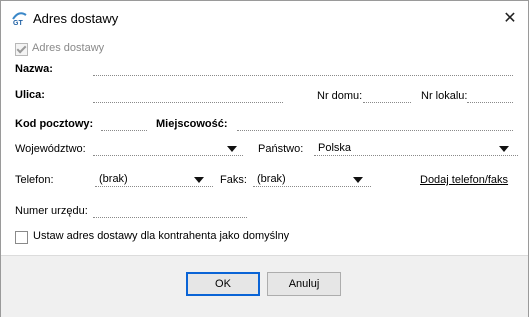 This screenshot has width=529, height=317. What do you see at coordinates (68, 48) in the screenshot?
I see `address-enabled-label: Adres dostawy` at bounding box center [68, 48].